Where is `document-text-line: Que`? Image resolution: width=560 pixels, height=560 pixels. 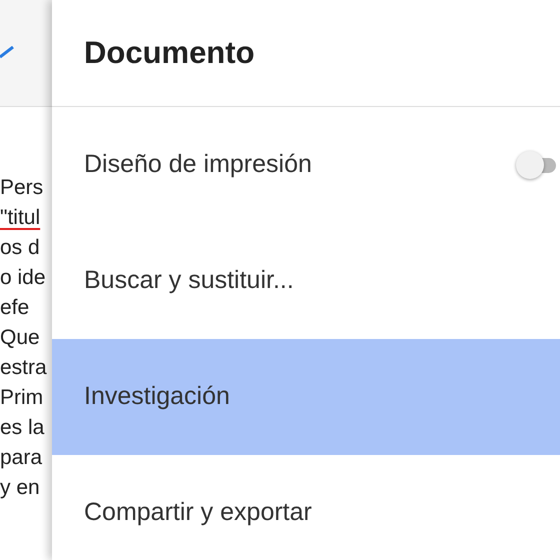 document-text-line: Que is located at coordinates (20, 338).